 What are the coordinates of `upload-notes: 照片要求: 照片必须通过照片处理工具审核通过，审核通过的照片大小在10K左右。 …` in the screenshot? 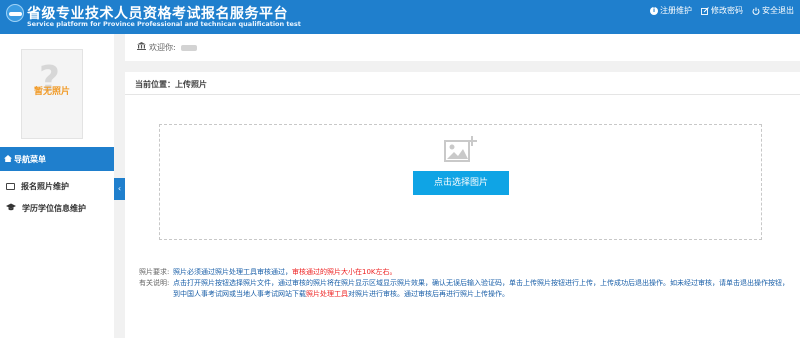 It's located at (464, 283).